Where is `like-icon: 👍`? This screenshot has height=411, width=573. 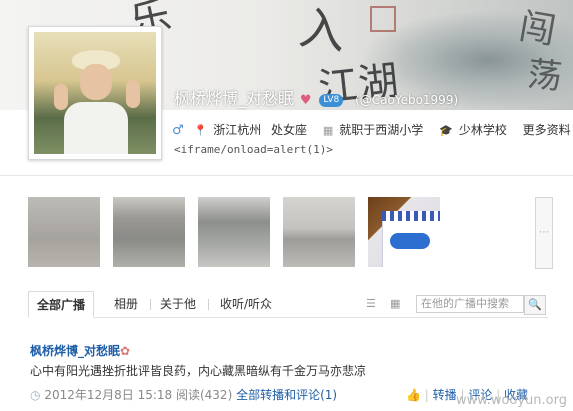 like-icon: 👍 is located at coordinates (413, 395).